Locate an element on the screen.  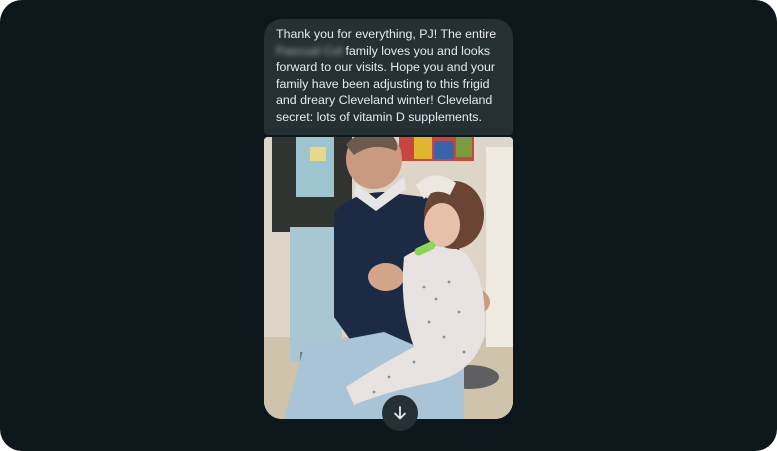
arrow-down-icon is located at coordinates (400, 413).